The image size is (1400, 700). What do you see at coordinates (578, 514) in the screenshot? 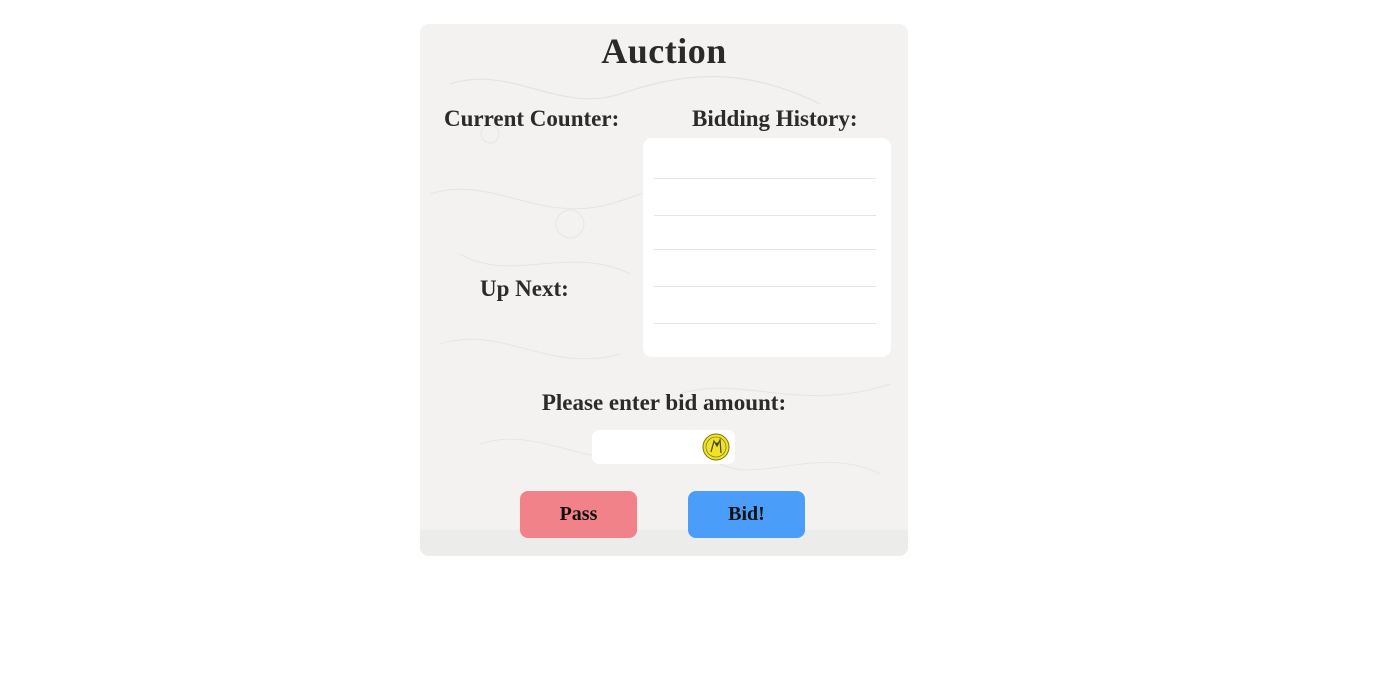
I see `pass-button: Pass` at bounding box center [578, 514].